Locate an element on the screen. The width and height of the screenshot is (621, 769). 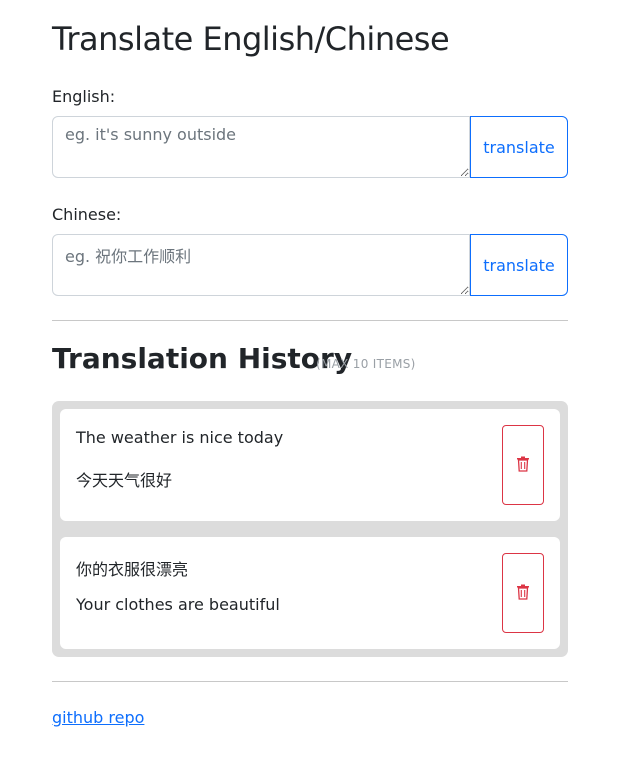
page-title: Translate English/Chinese is located at coordinates (251, 39).